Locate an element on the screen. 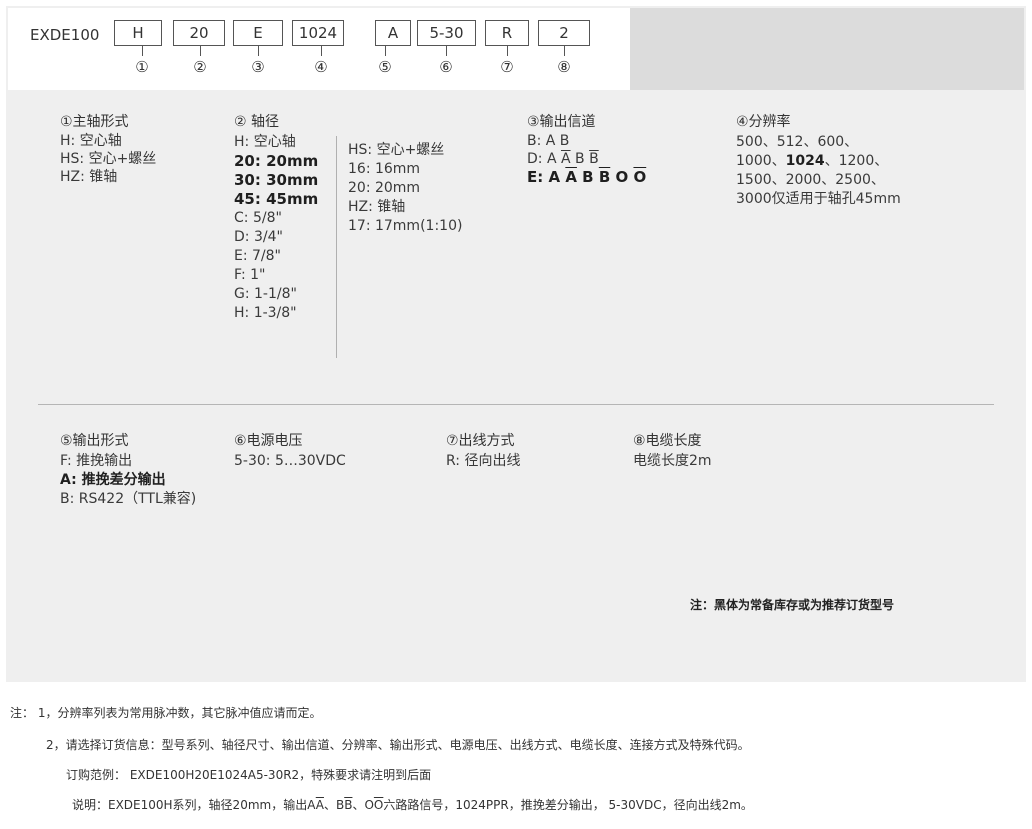  option-line: B: RS422（TTL兼容) is located at coordinates (128, 499).